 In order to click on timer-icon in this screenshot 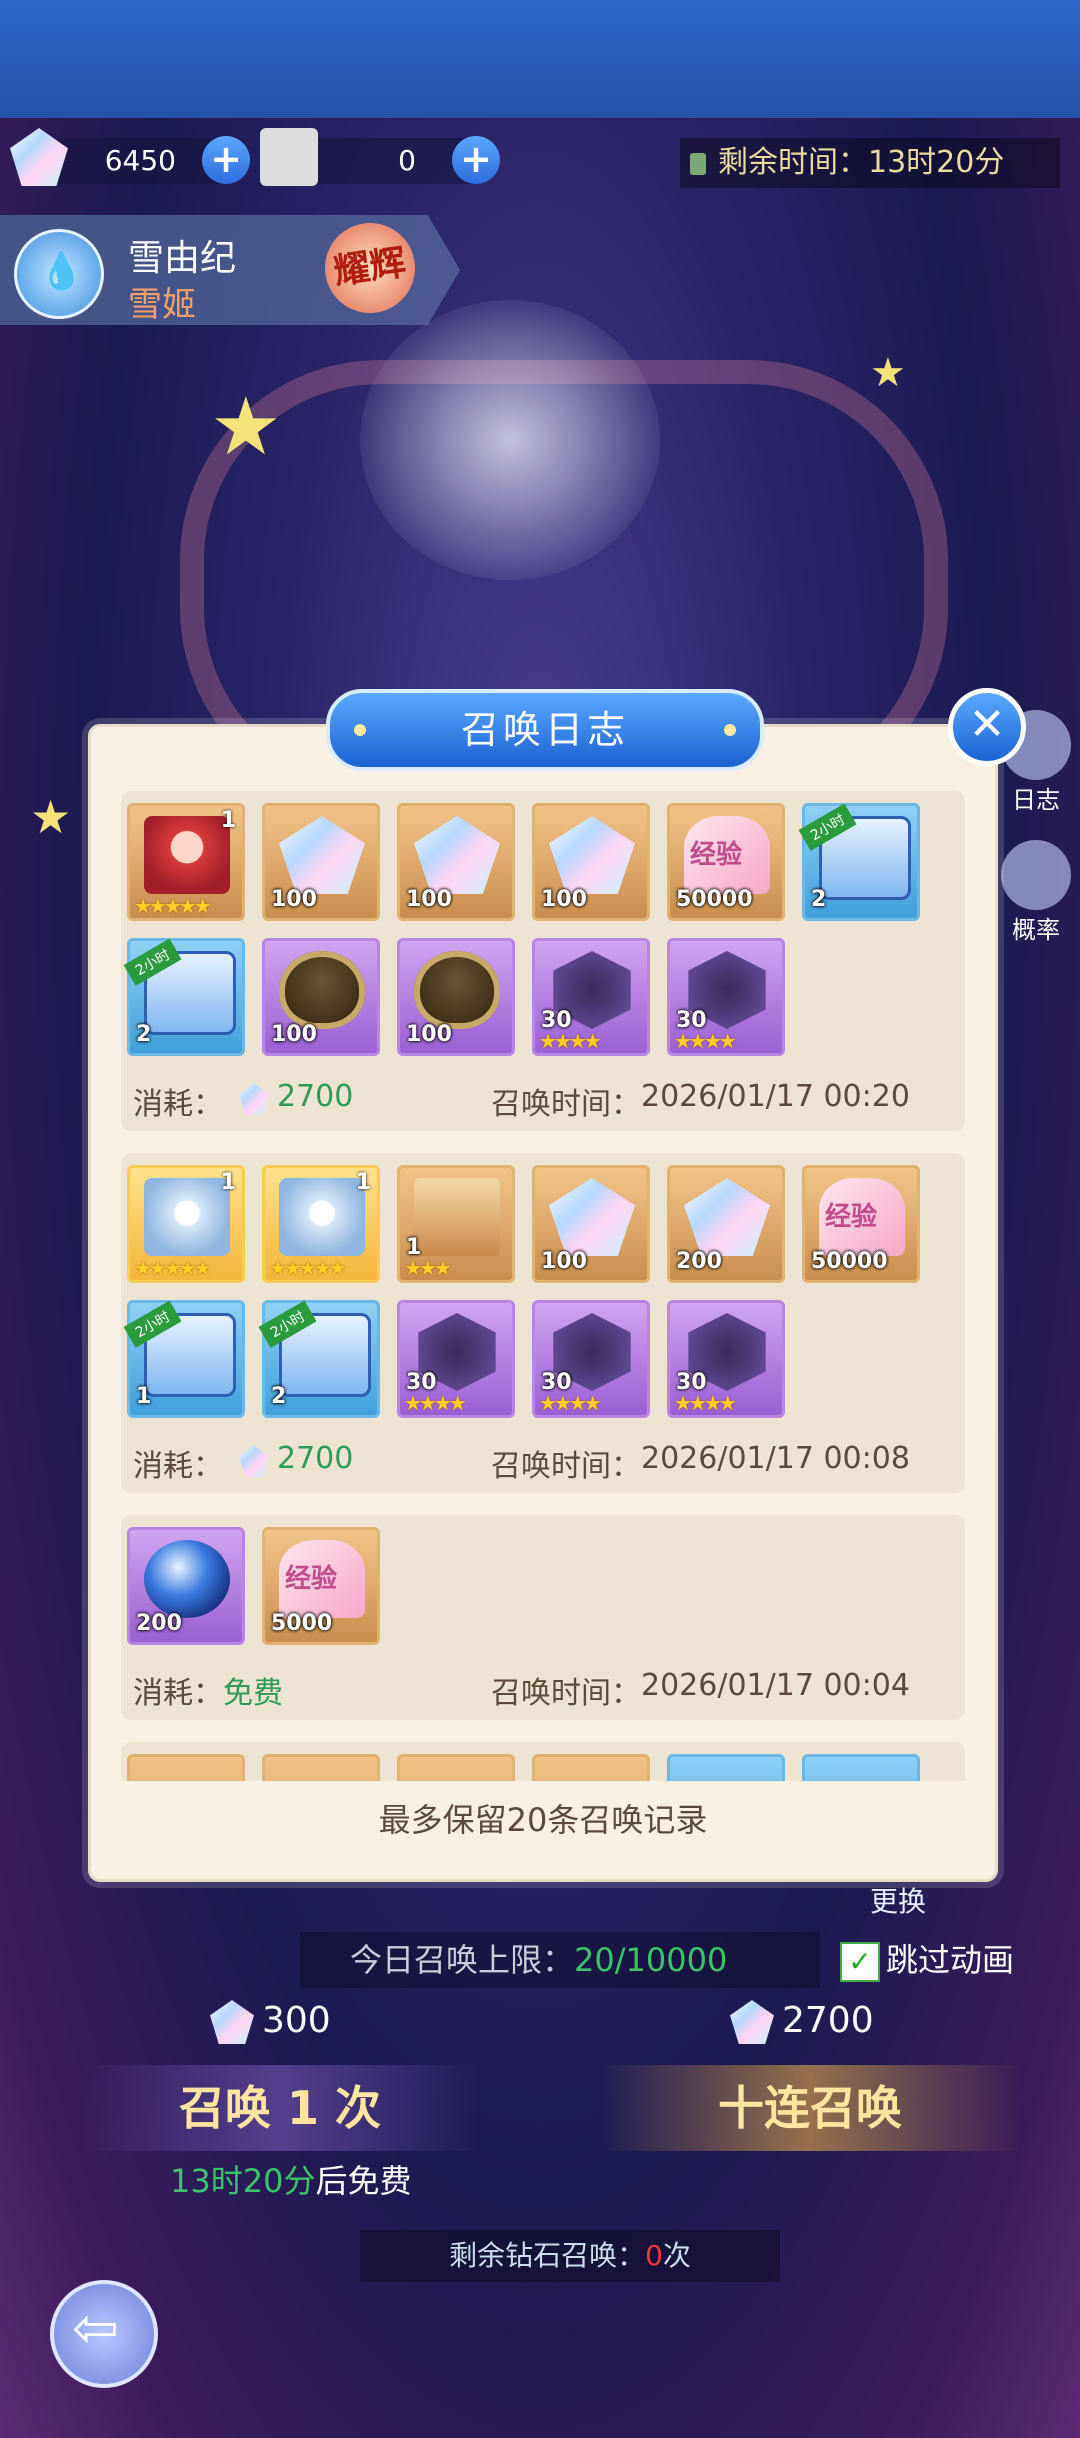, I will do `click(698, 163)`.